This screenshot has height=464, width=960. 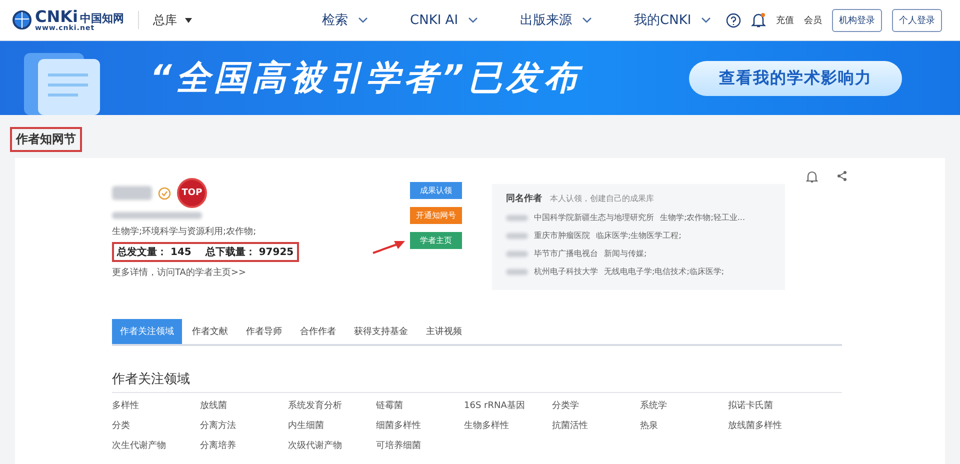 What do you see at coordinates (556, 20) in the screenshot?
I see `nav-menu: 出版来源` at bounding box center [556, 20].